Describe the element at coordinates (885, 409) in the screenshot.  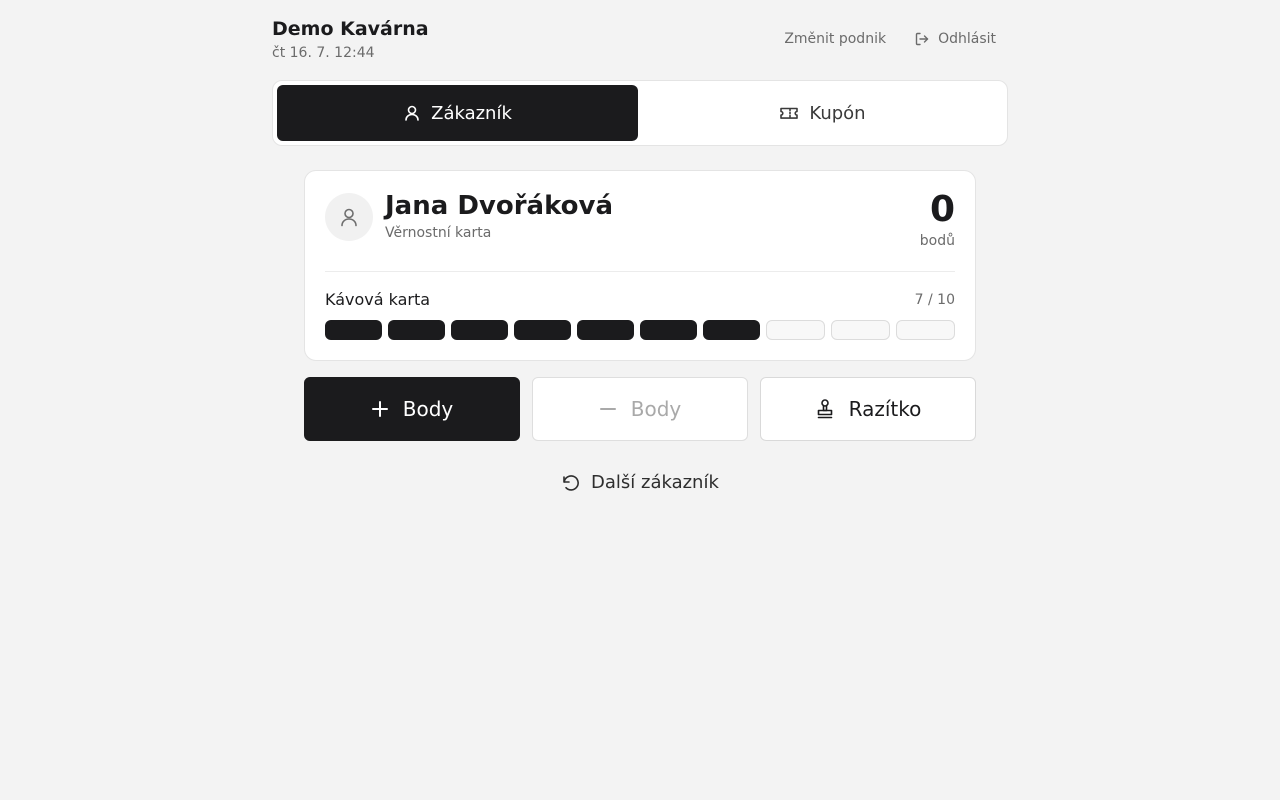
I see `stamp-label: Razítko` at that location.